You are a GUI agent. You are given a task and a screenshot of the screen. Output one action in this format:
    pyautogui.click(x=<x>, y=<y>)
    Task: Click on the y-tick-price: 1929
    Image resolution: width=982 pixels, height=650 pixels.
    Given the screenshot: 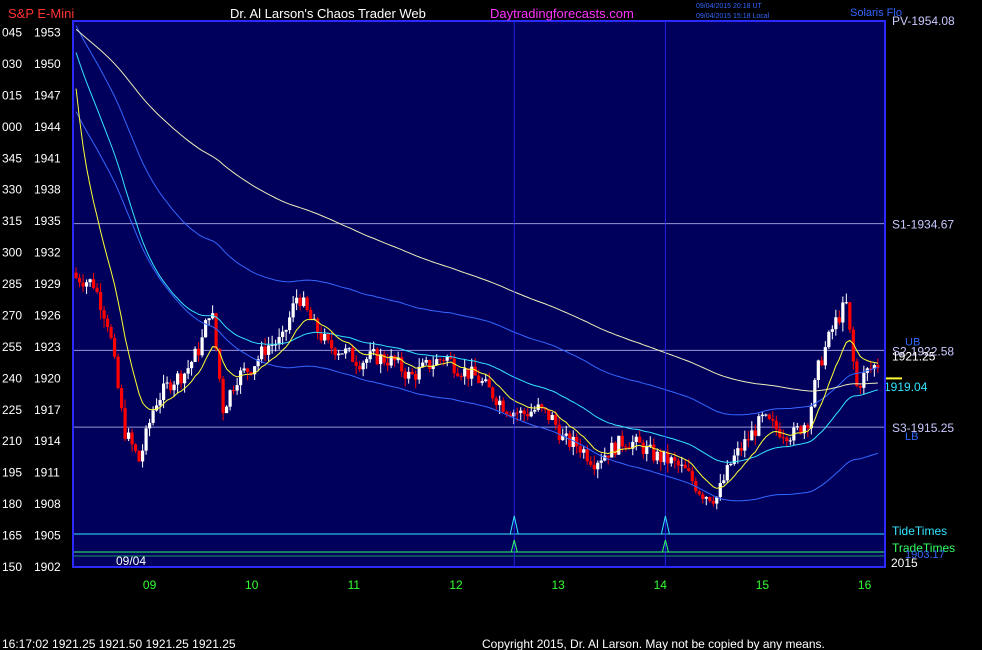 What is the action you would take?
    pyautogui.click(x=47, y=284)
    